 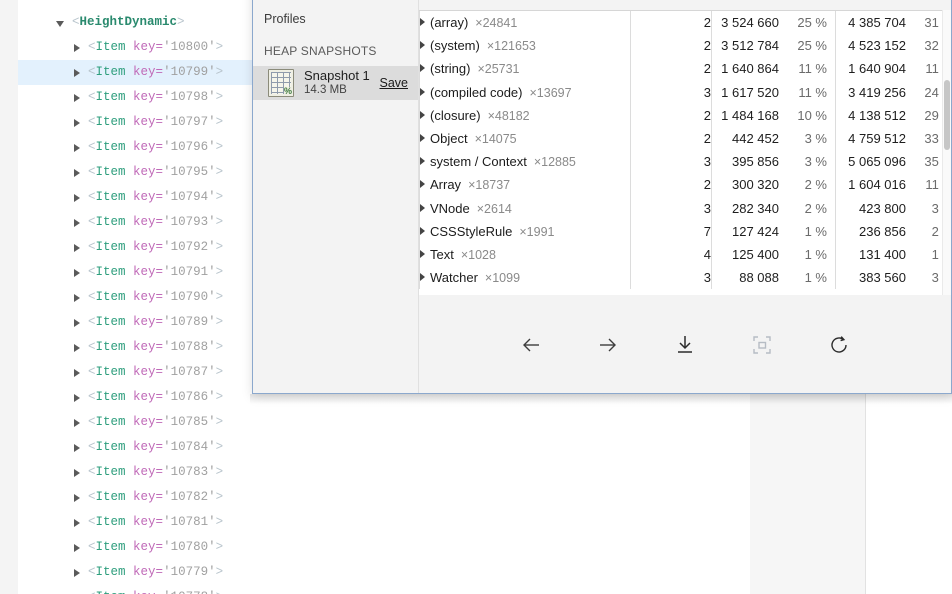 I want to click on heap-table-scrollbar-thumb, so click(x=947, y=115).